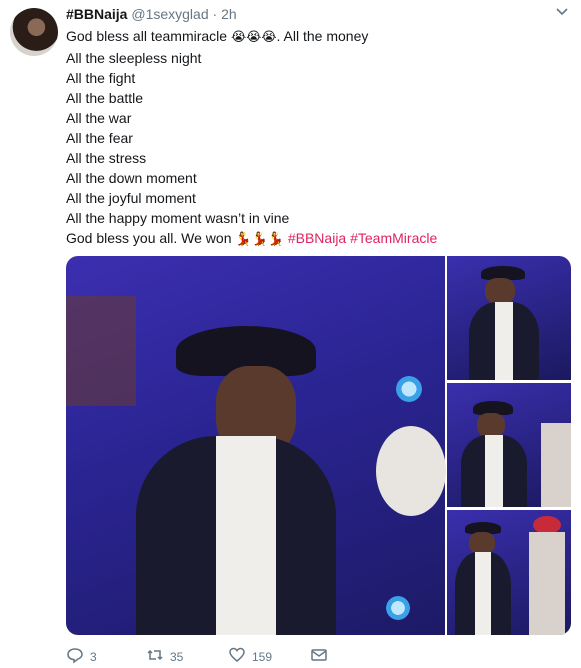  I want to click on dancer-emoji: 💃💃💃, so click(259, 239).